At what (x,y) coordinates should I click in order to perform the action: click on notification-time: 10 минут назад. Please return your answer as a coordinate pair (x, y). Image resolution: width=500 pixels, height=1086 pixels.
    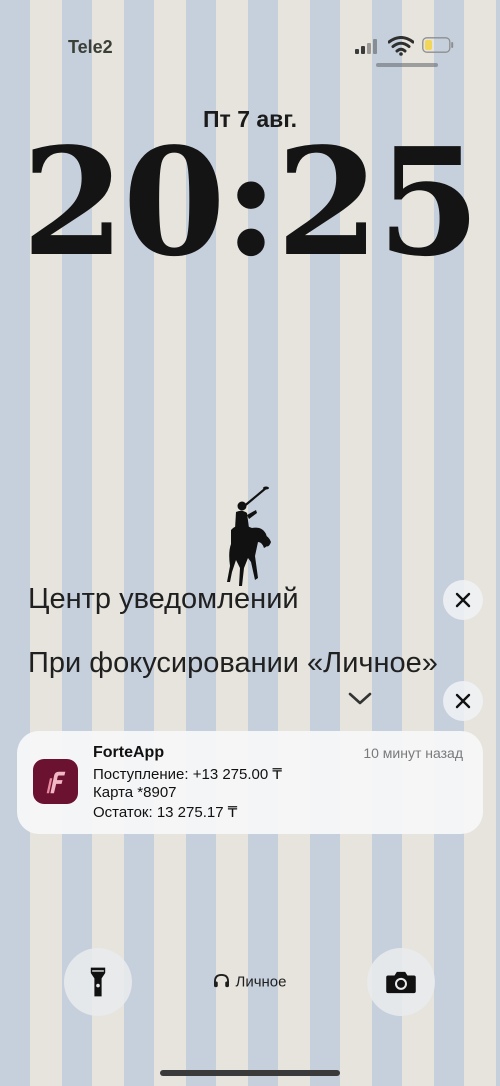
    Looking at the image, I should click on (413, 753).